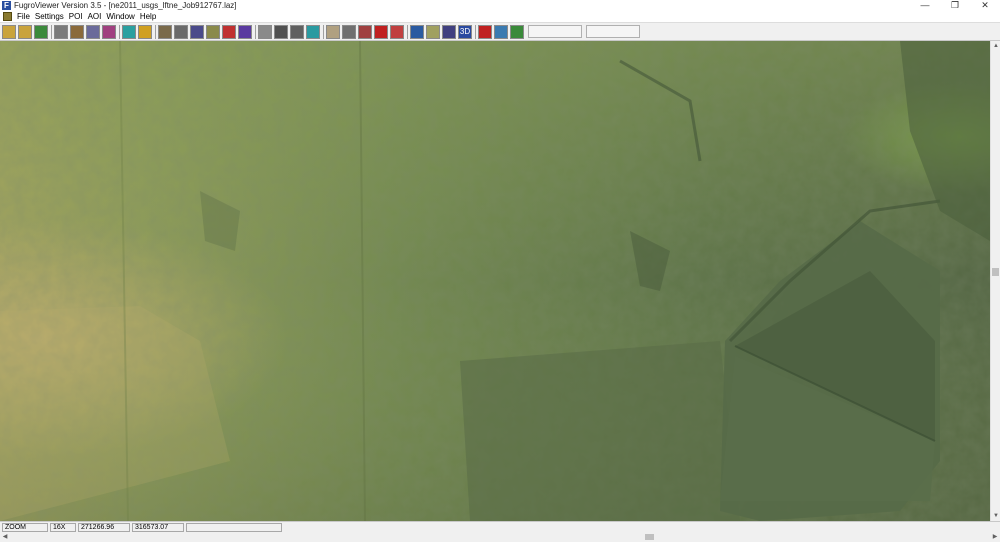 This screenshot has width=1000, height=542. I want to click on ruler-icon, so click(433, 31).